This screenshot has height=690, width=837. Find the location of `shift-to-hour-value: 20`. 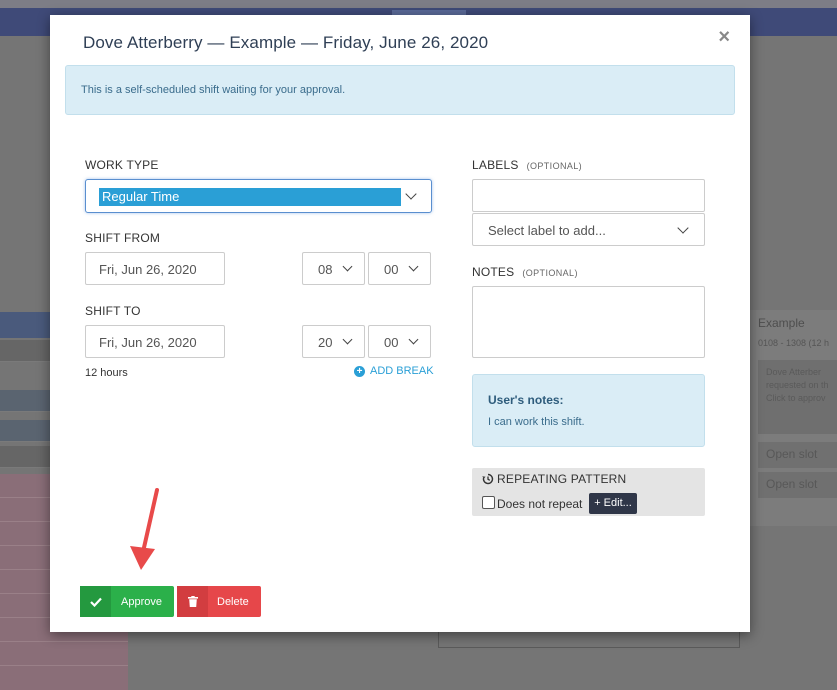

shift-to-hour-value: 20 is located at coordinates (325, 342).